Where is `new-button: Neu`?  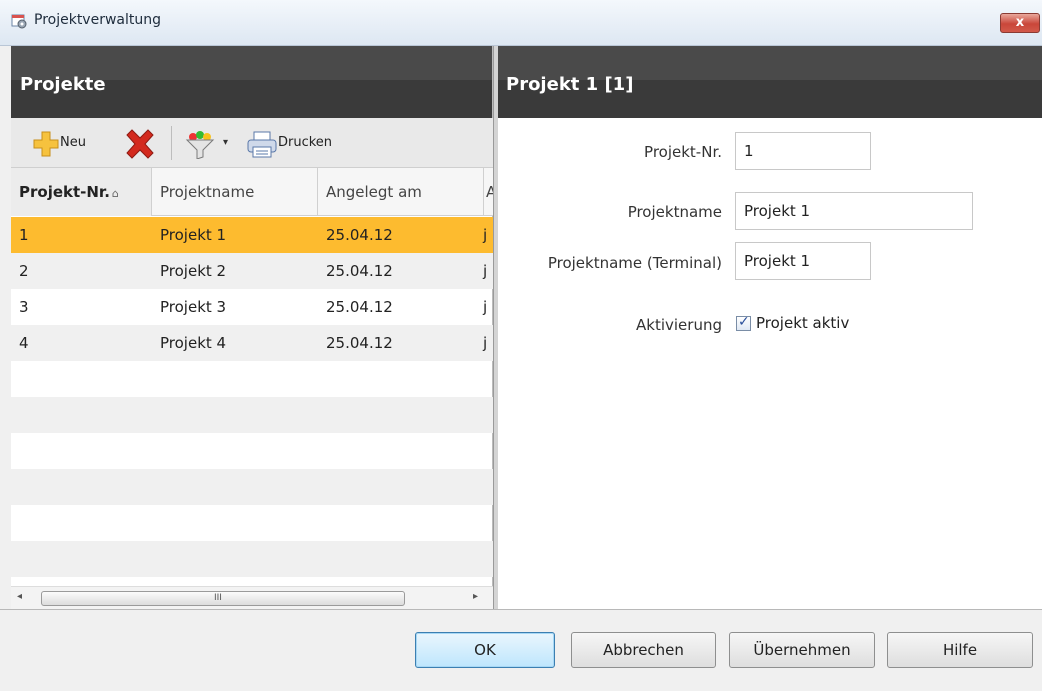 new-button: Neu is located at coordinates (73, 142).